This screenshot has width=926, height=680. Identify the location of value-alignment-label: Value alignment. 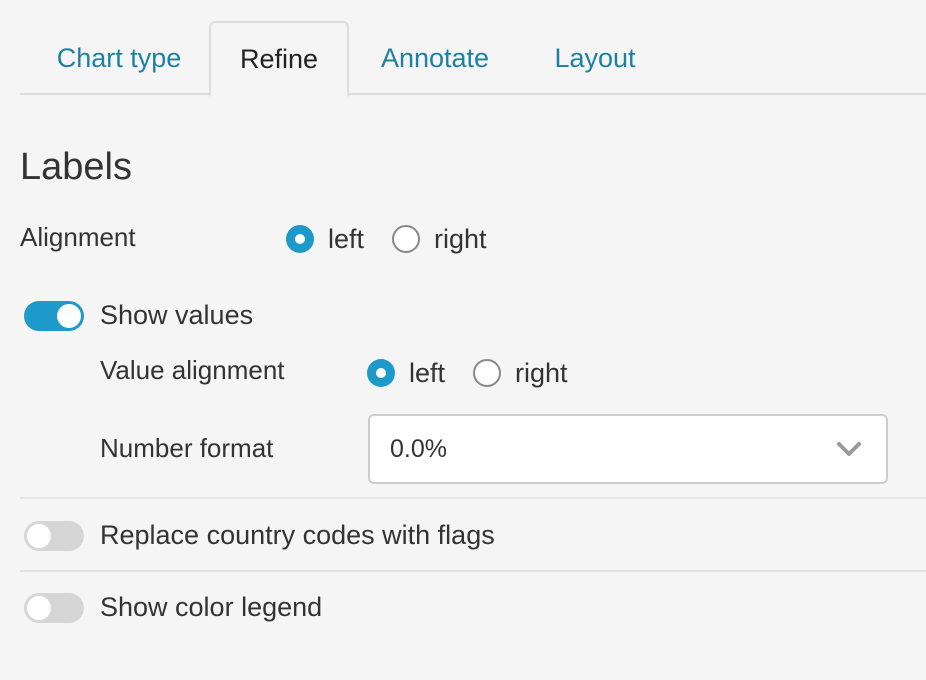
(192, 370).